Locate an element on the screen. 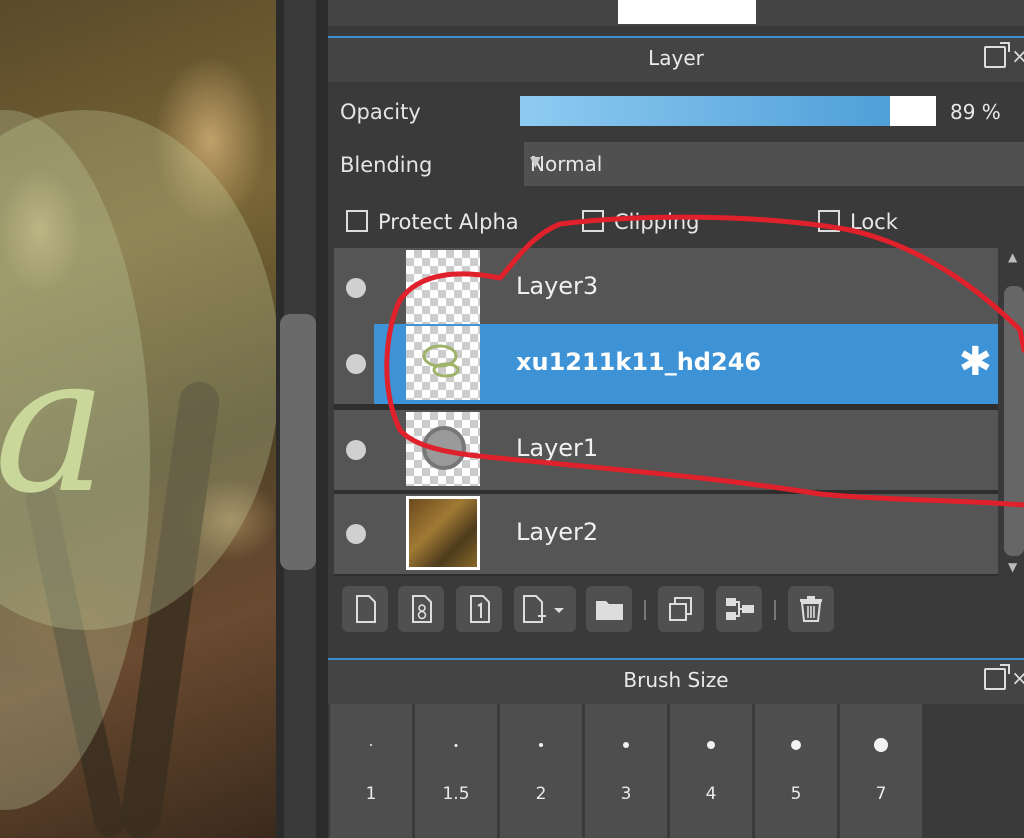 The image size is (1024, 838). navigator-preview is located at coordinates (687, 12).